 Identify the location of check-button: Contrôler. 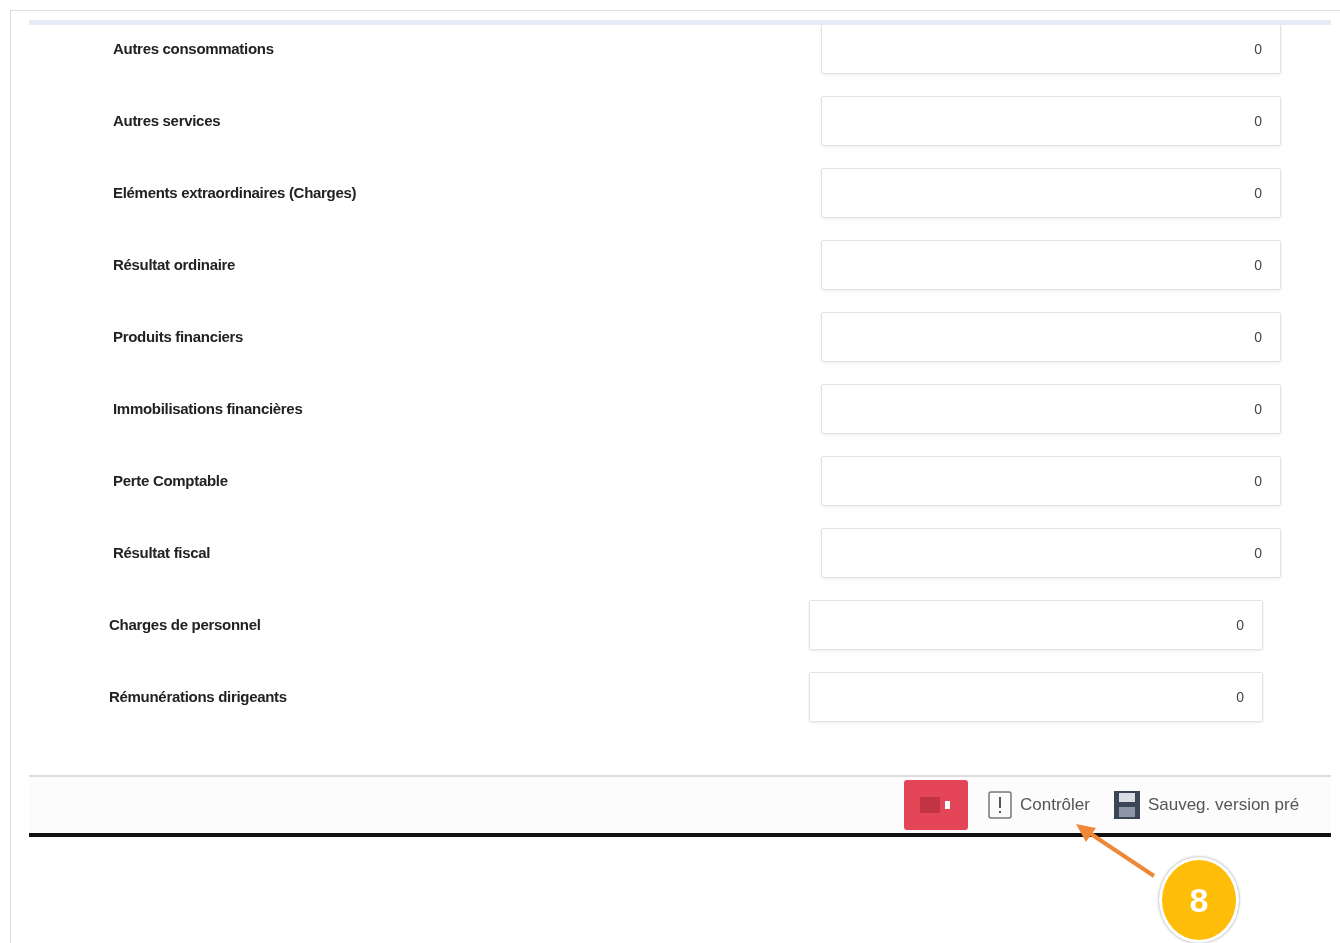
(1039, 805).